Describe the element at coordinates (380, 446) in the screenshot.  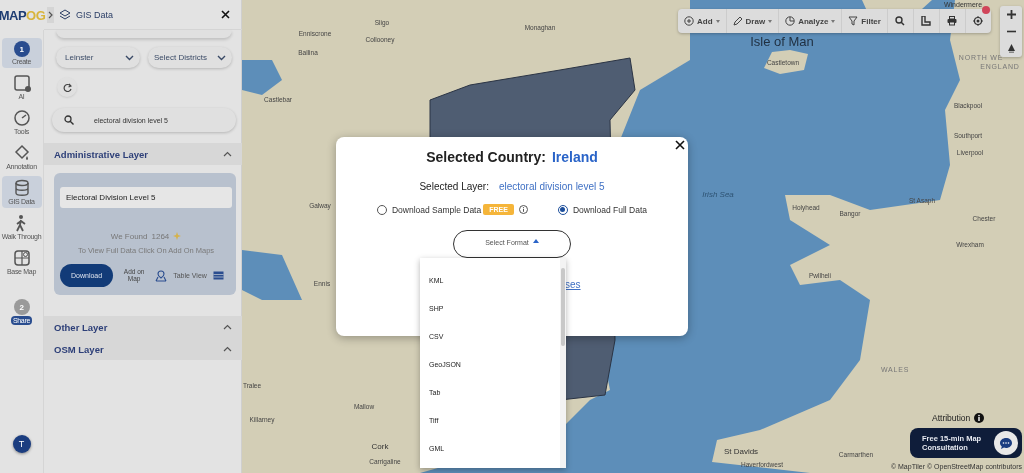
I see `place-label: Cork` at that location.